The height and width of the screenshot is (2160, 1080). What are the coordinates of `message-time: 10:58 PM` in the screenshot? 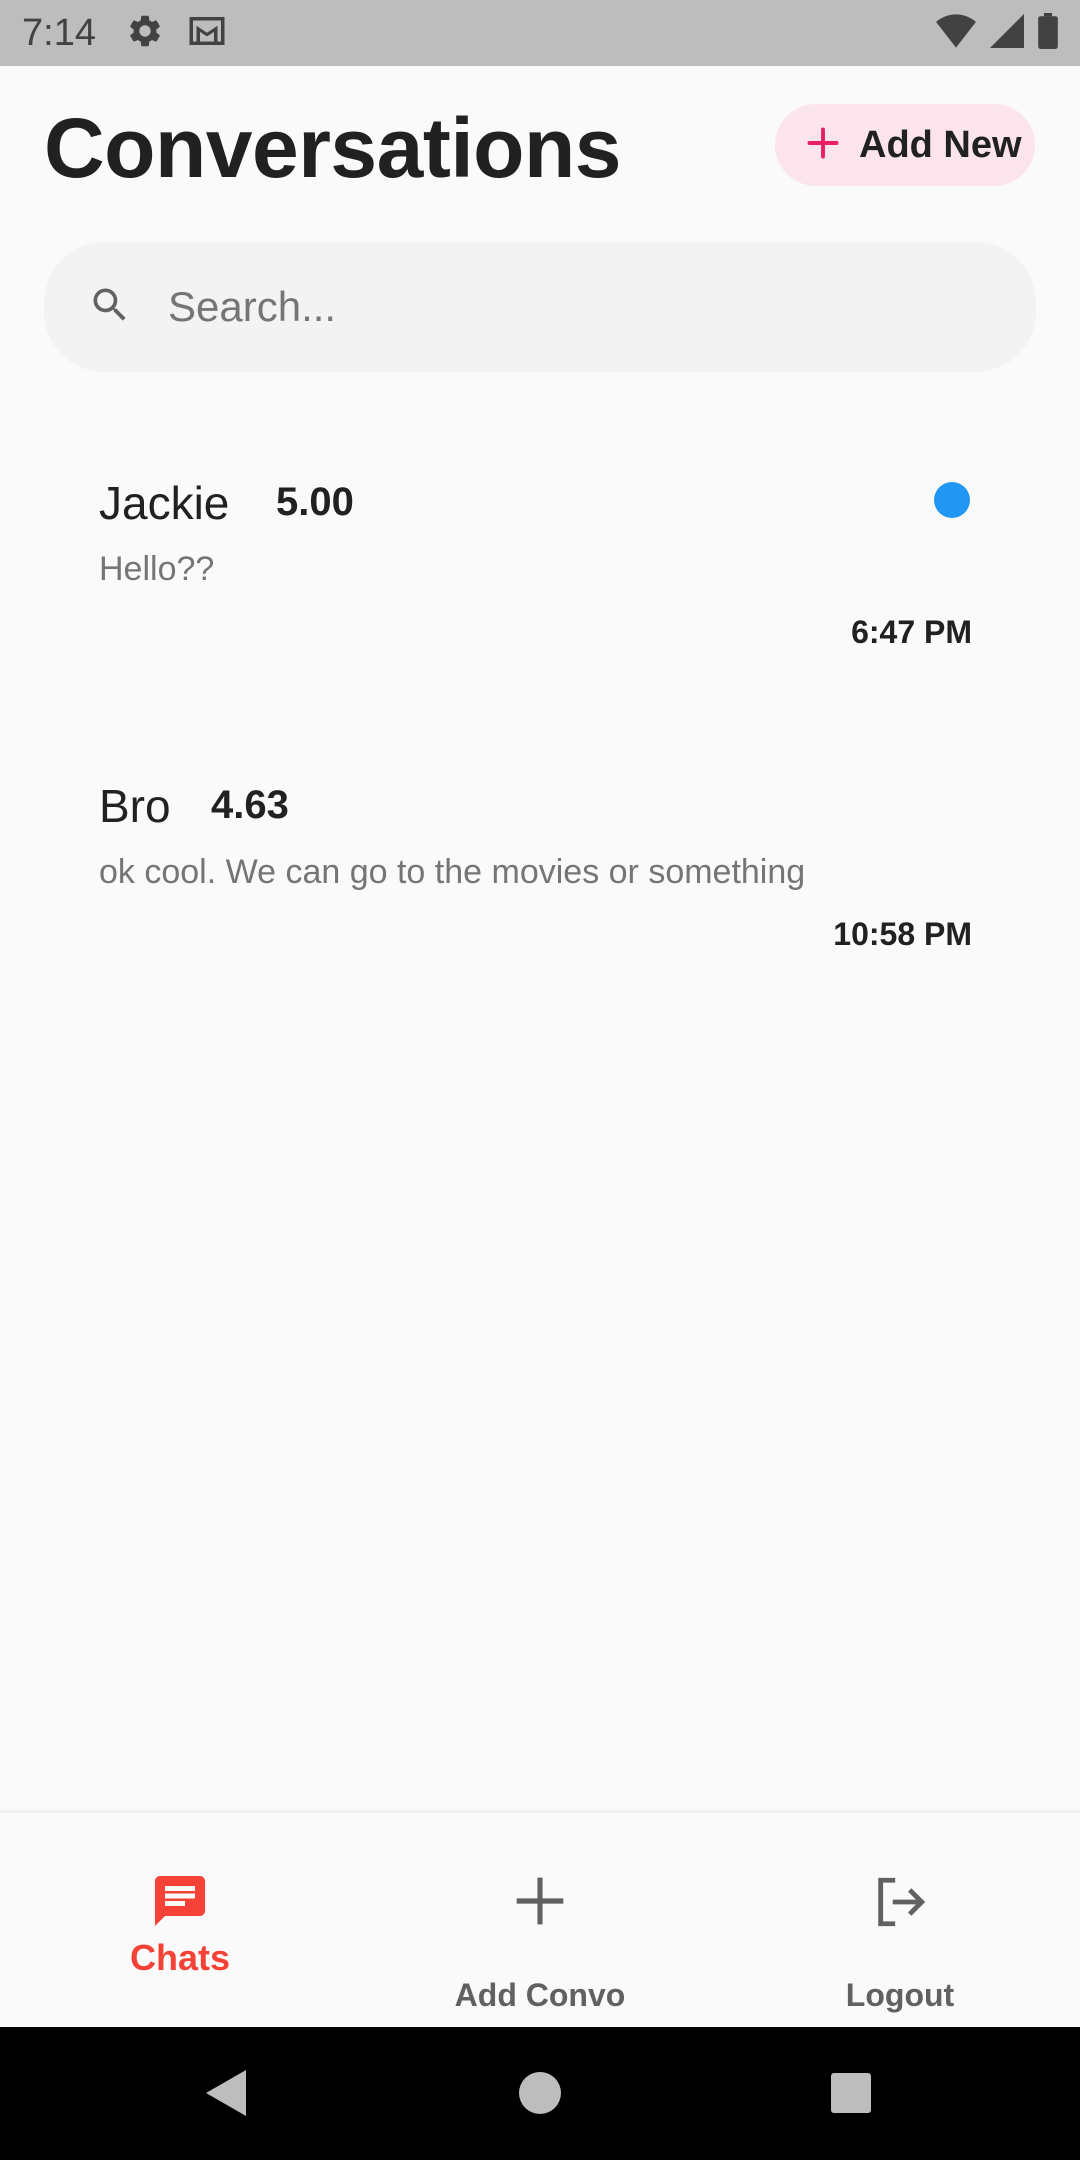 It's located at (902, 934).